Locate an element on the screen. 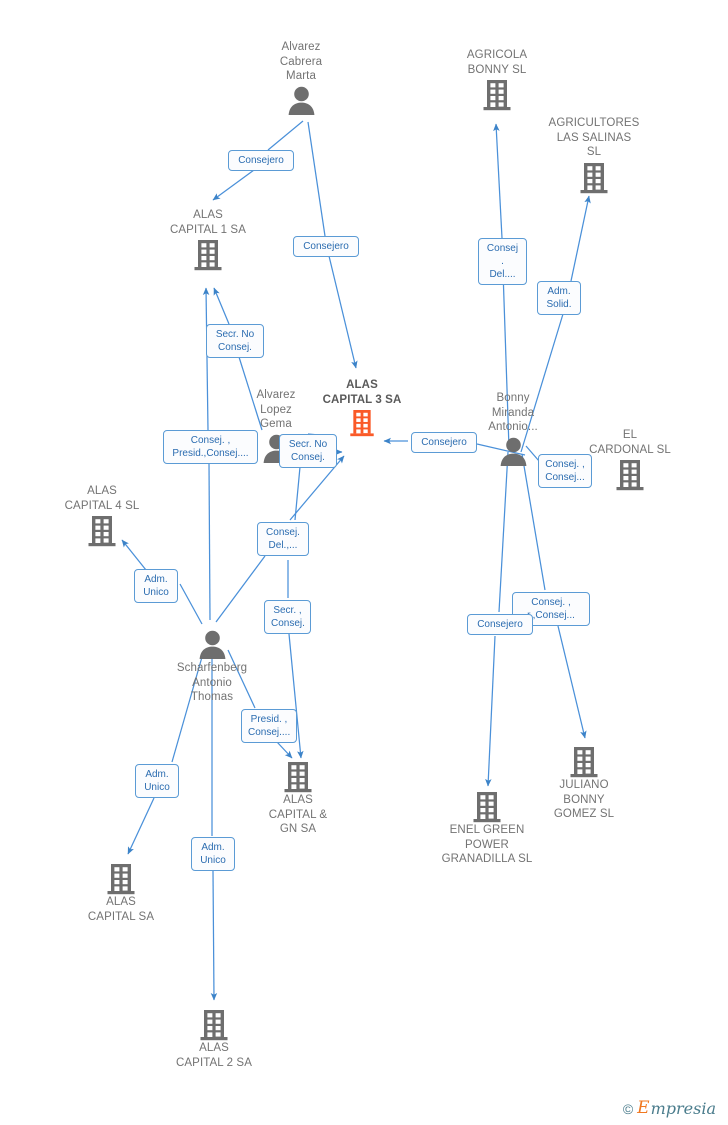  node-label: EL CARDONAL SL is located at coordinates (630, 442).